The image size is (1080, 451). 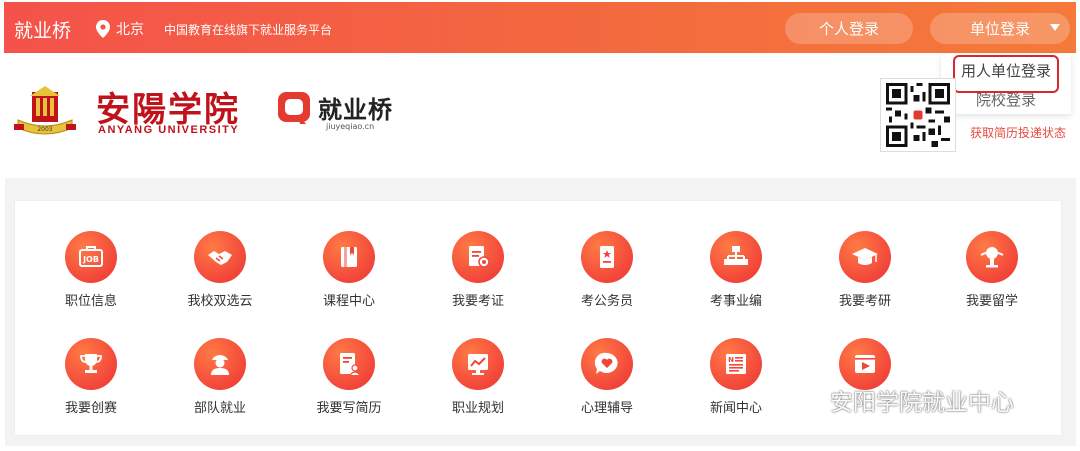 What do you see at coordinates (348, 301) in the screenshot?
I see `service-label: 课程中心` at bounding box center [348, 301].